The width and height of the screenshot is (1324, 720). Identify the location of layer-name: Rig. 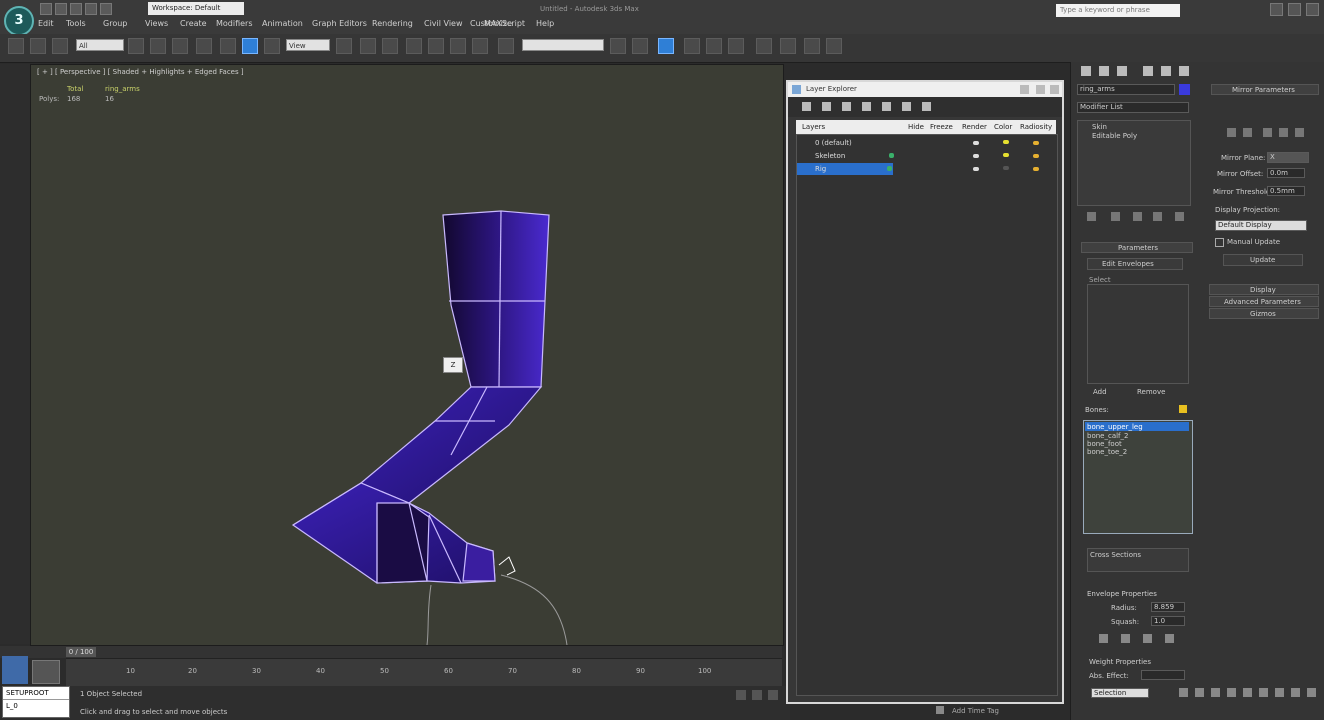
(820, 169).